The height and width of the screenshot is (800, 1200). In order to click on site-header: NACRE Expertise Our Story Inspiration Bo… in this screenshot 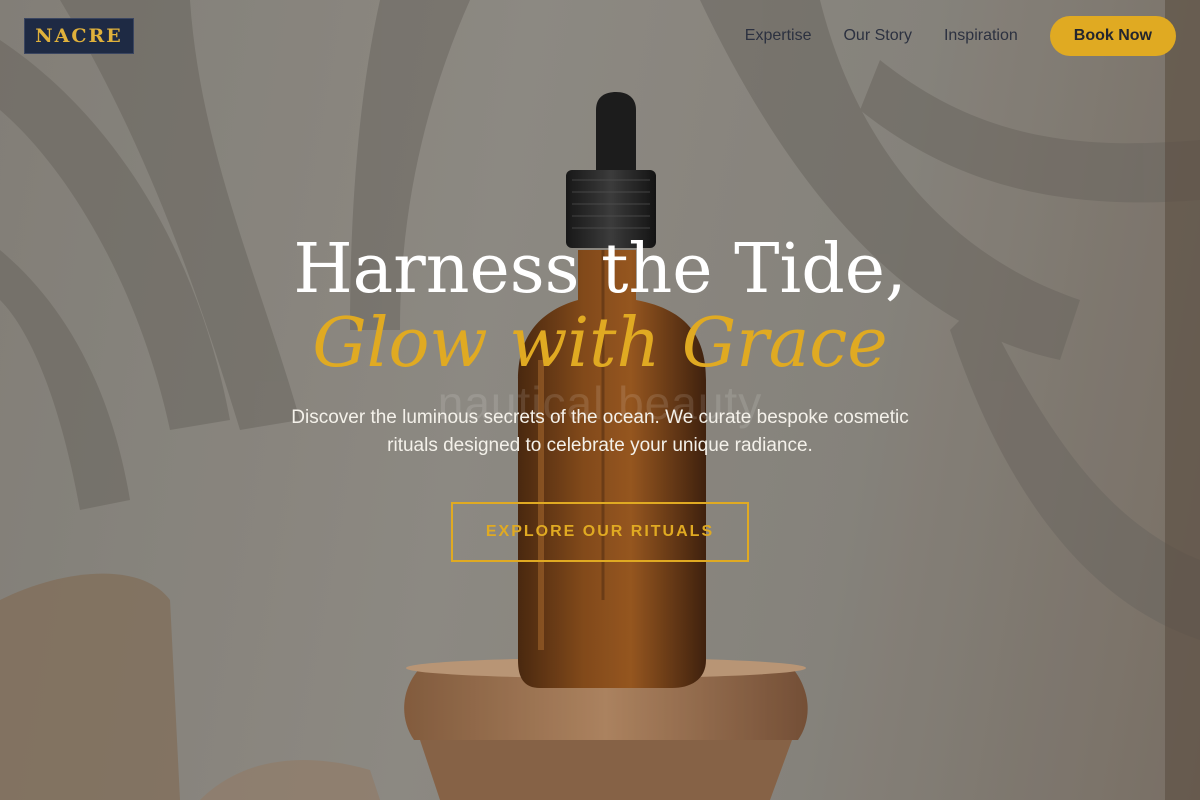, I will do `click(600, 36)`.